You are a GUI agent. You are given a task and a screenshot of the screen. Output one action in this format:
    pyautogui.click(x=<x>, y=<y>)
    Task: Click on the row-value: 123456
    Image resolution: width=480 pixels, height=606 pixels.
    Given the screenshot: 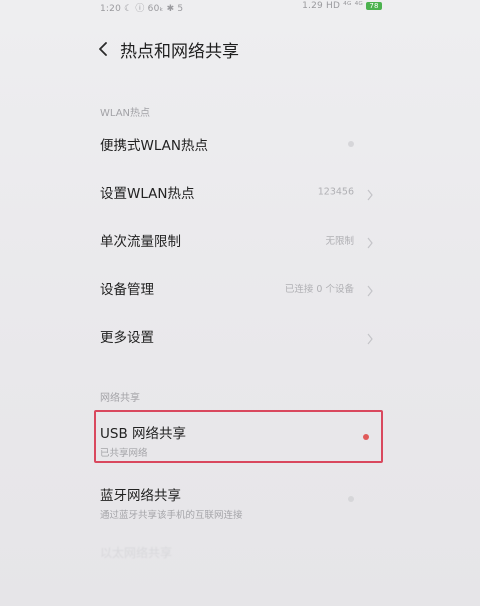 What is the action you would take?
    pyautogui.click(x=335, y=192)
    